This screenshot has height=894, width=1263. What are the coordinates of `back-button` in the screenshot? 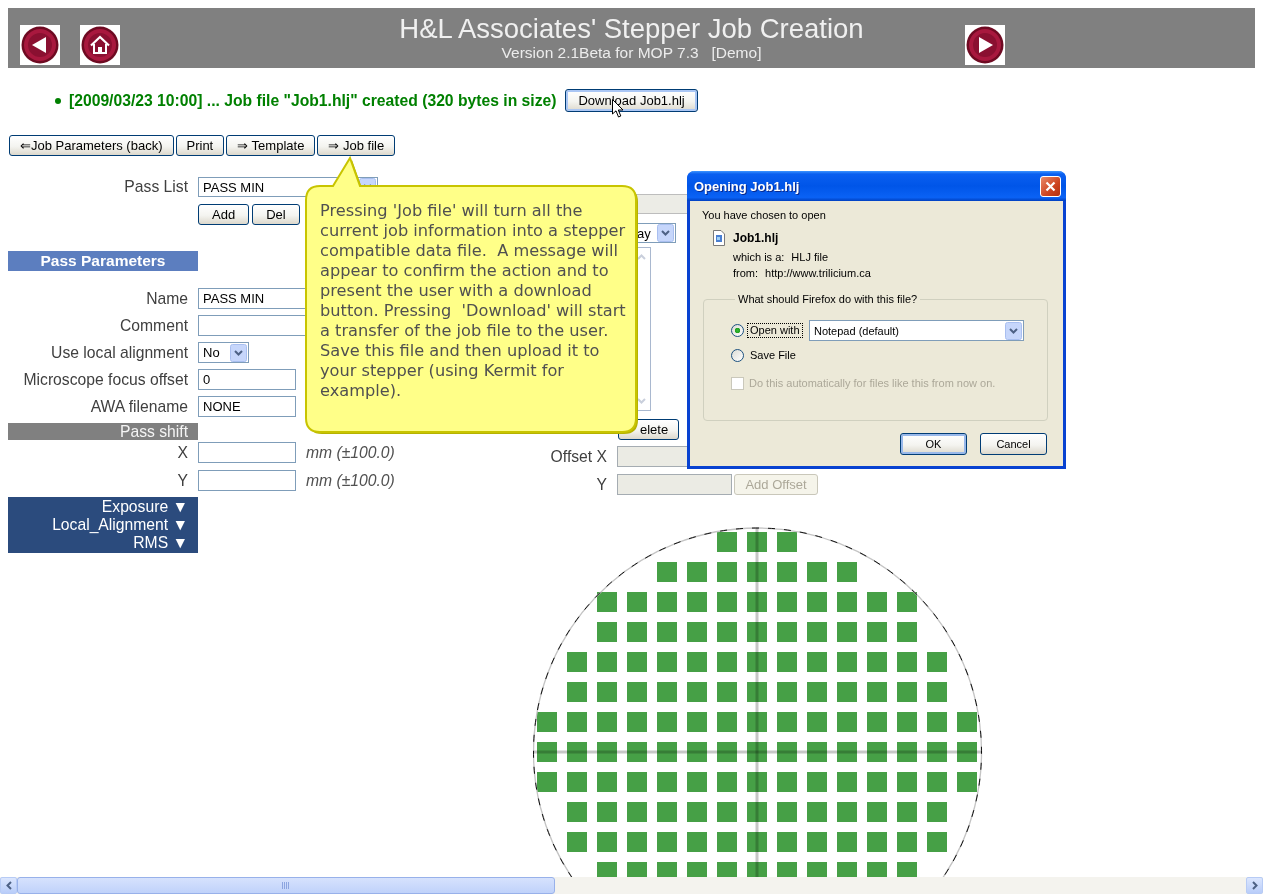 It's located at (40, 45).